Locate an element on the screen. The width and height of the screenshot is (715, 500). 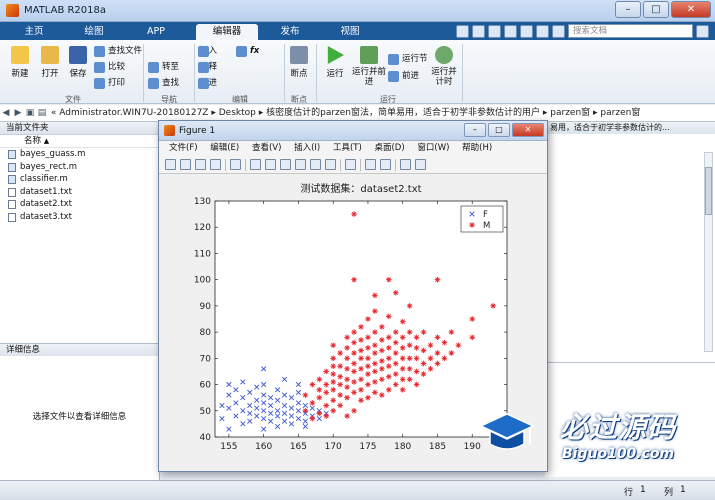
show-plot-tools-icon is located at coordinates (420, 164).